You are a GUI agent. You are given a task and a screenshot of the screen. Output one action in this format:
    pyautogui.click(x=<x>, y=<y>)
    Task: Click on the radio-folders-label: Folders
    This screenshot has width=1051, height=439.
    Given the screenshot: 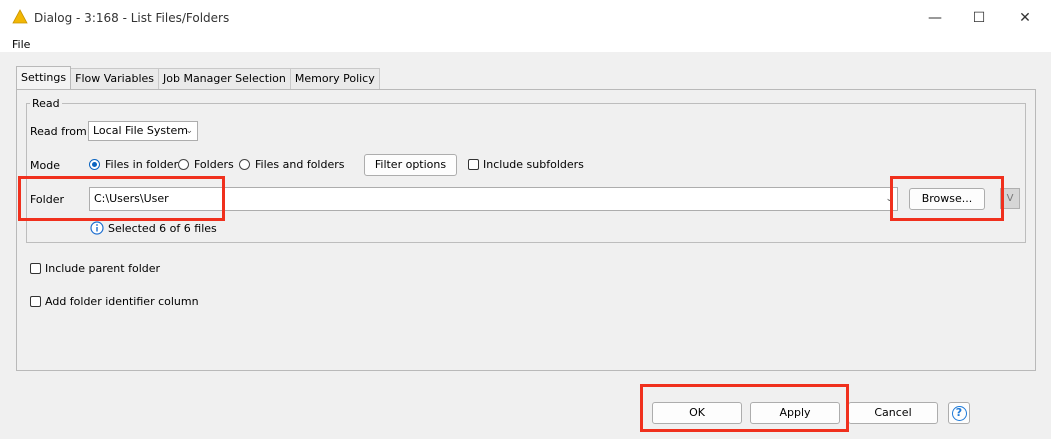 What is the action you would take?
    pyautogui.click(x=214, y=164)
    